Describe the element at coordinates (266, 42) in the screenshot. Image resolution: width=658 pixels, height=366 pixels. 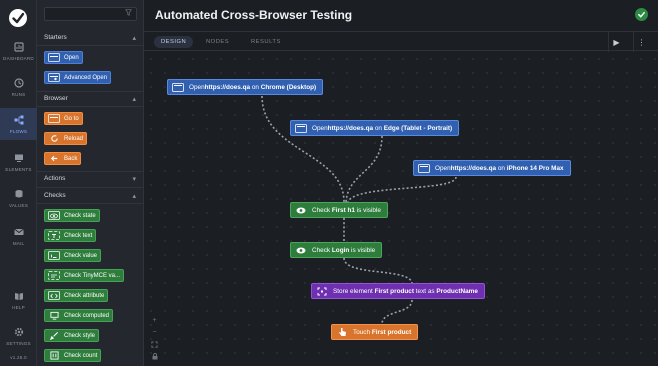
I see `tab-results: RESULTS` at that location.